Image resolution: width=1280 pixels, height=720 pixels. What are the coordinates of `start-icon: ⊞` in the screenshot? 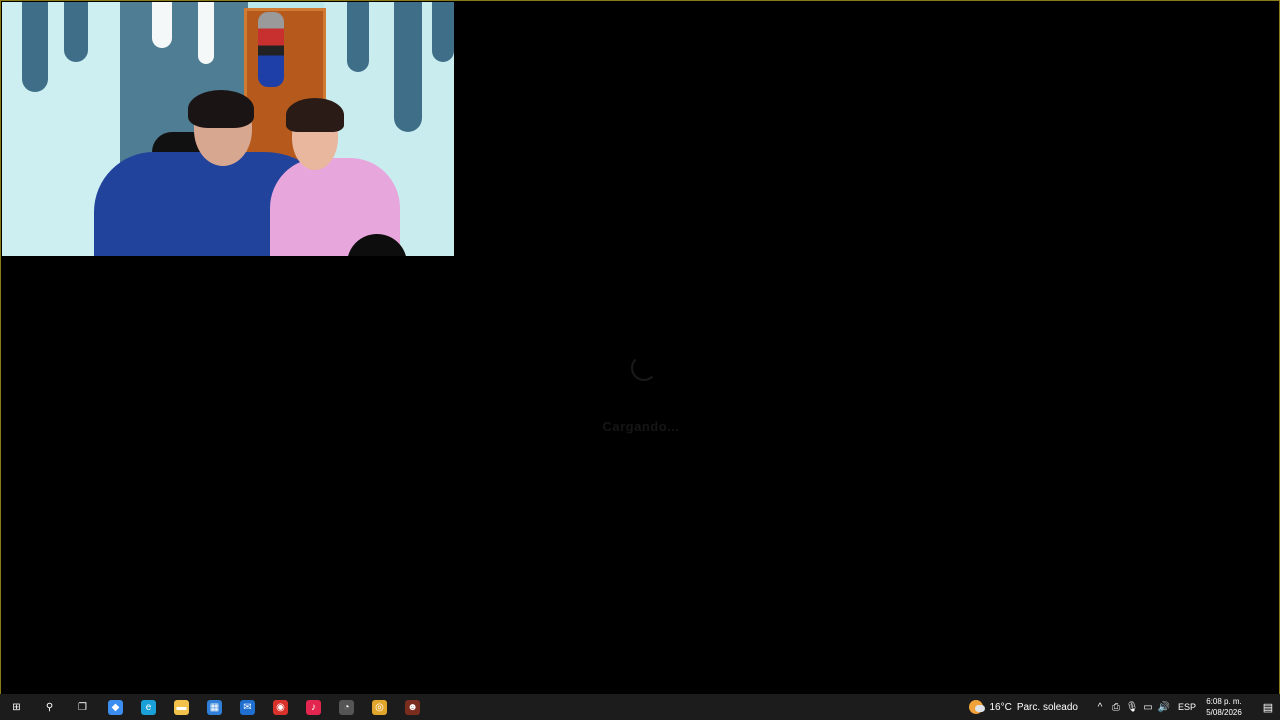 It's located at (16, 707).